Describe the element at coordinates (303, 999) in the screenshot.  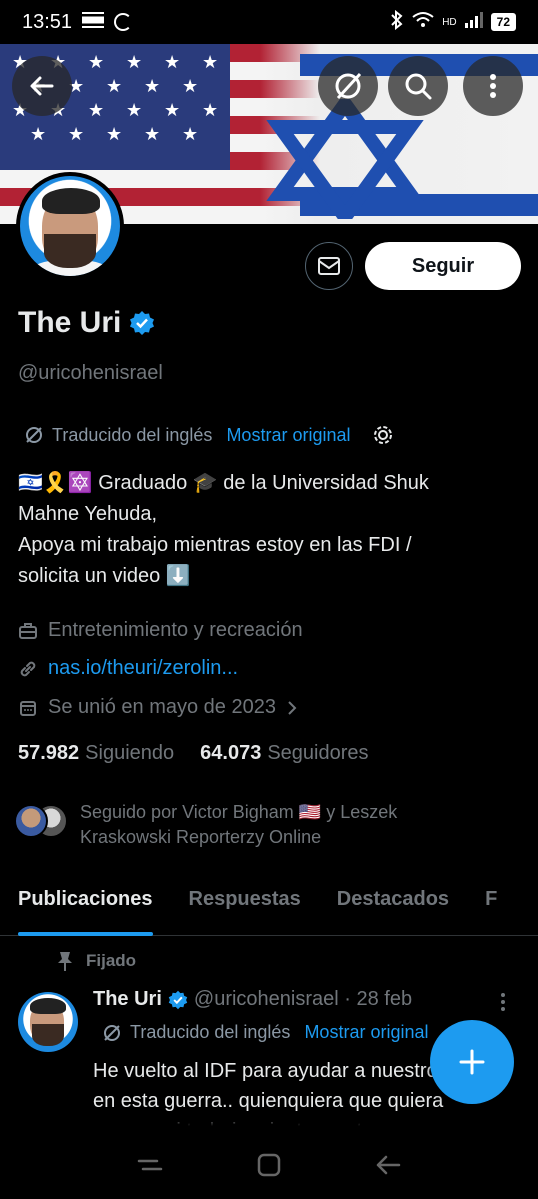
I see `tweet-handle-date: @uricohenisrael · 28 feb` at that location.